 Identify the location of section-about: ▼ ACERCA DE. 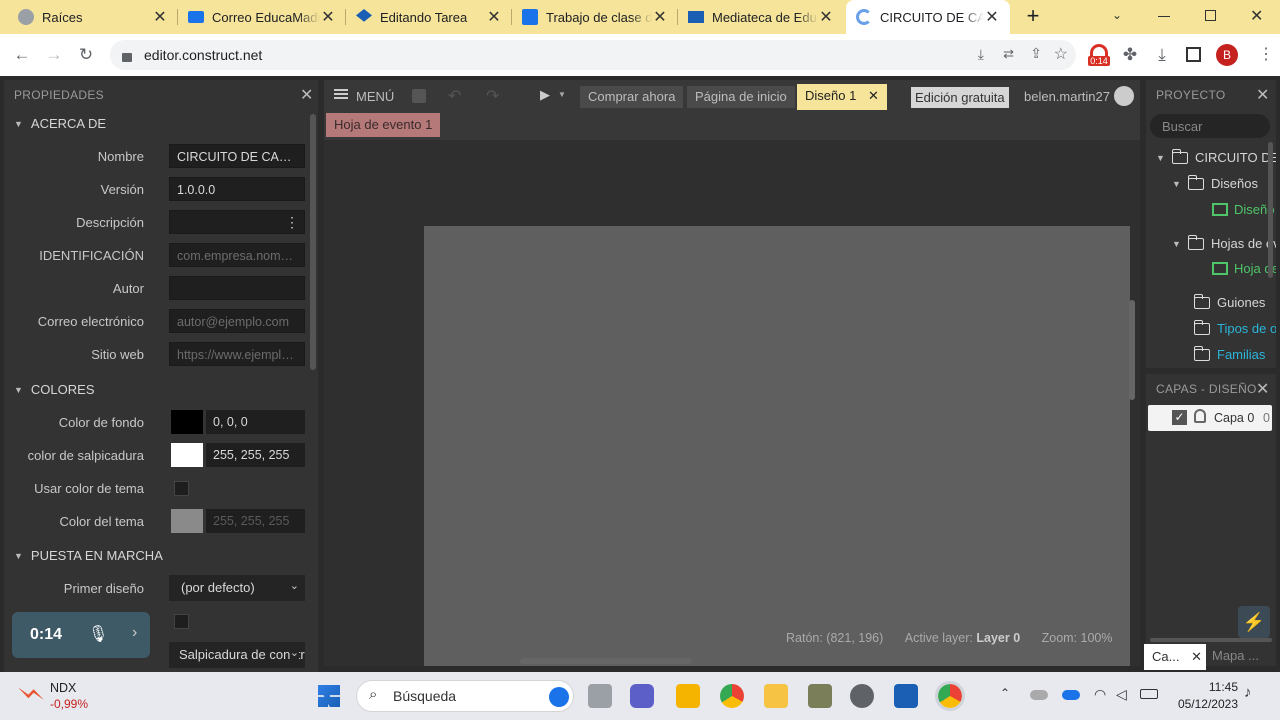
(60, 123).